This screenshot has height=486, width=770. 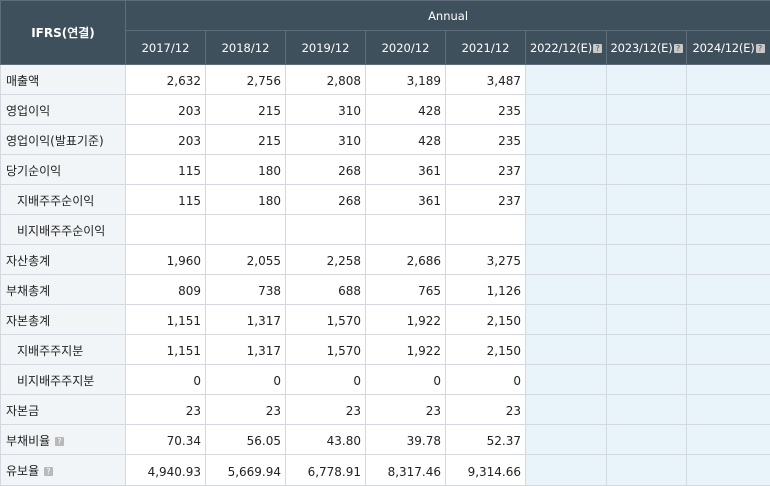 What do you see at coordinates (406, 290) in the screenshot?
I see `table-cell: 765` at bounding box center [406, 290].